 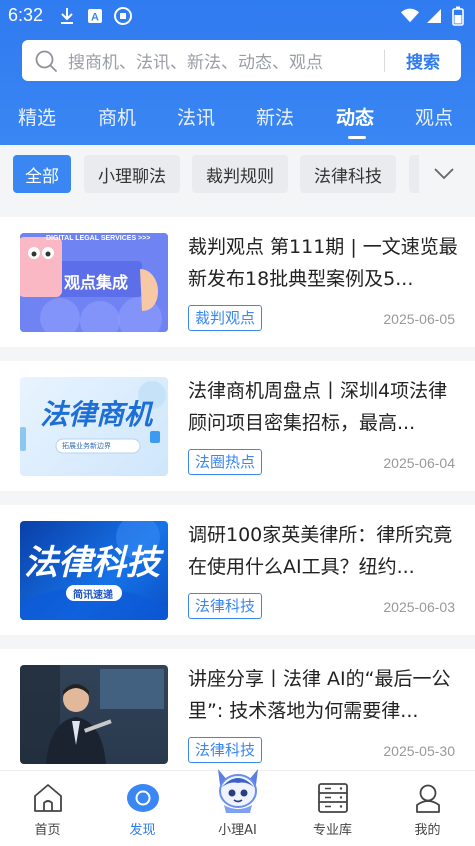 I want to click on svg-text: A, so click(x=95, y=18).